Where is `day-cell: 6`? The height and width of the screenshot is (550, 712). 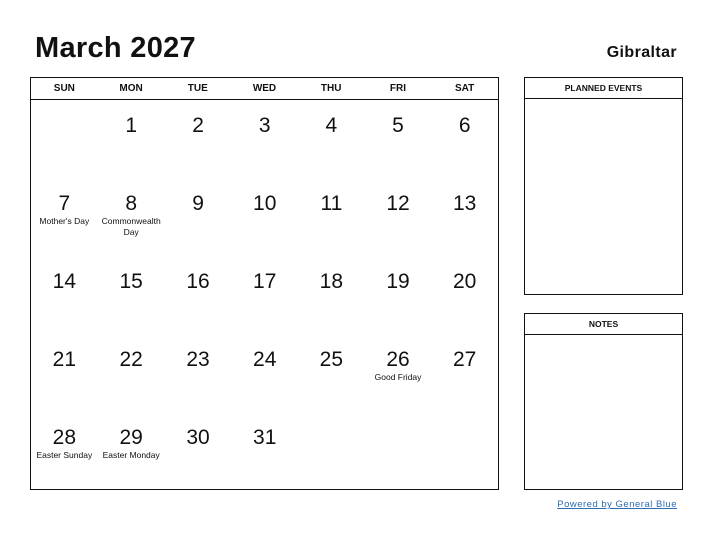 day-cell: 6 is located at coordinates (464, 139).